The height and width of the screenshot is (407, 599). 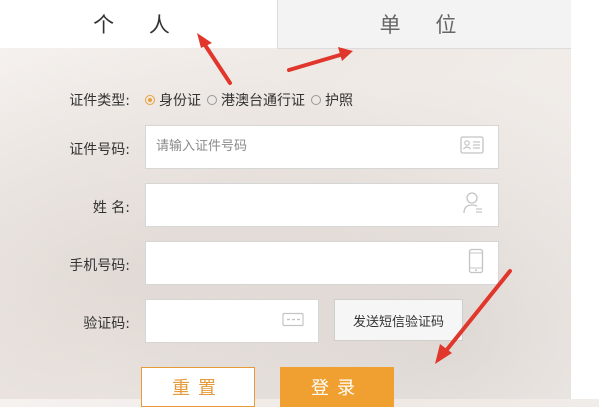 I want to click on phone-label: 手机号码:, so click(x=99, y=266).